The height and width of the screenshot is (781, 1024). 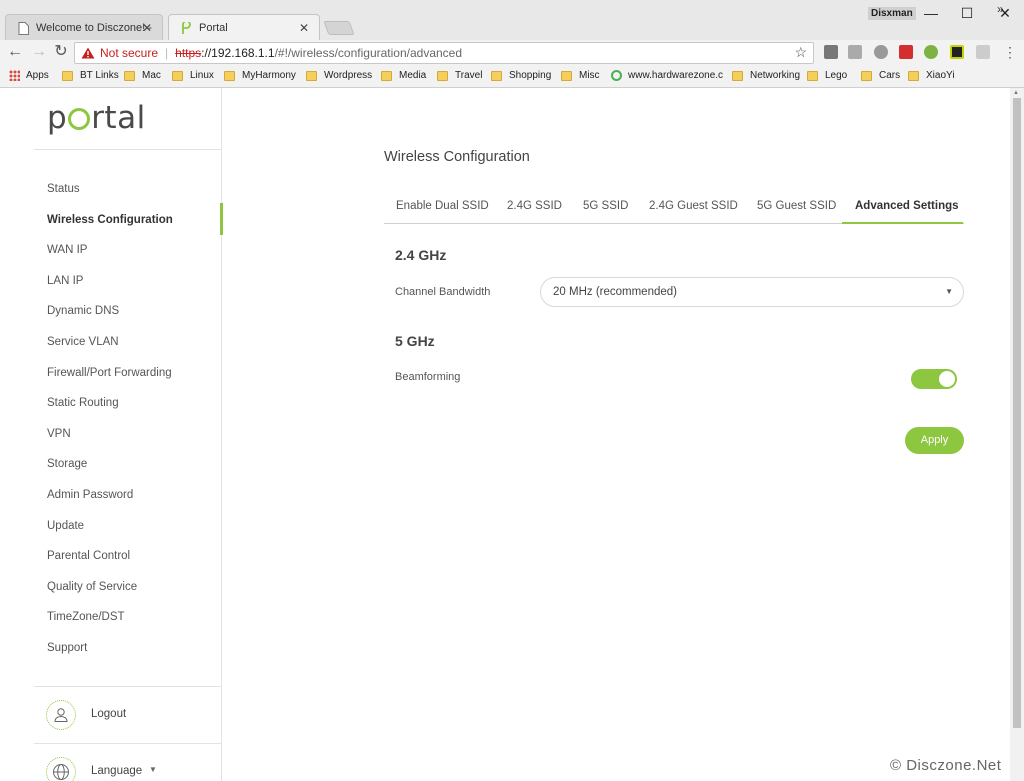 What do you see at coordinates (902, 223) in the screenshot?
I see `active-tab-underline` at bounding box center [902, 223].